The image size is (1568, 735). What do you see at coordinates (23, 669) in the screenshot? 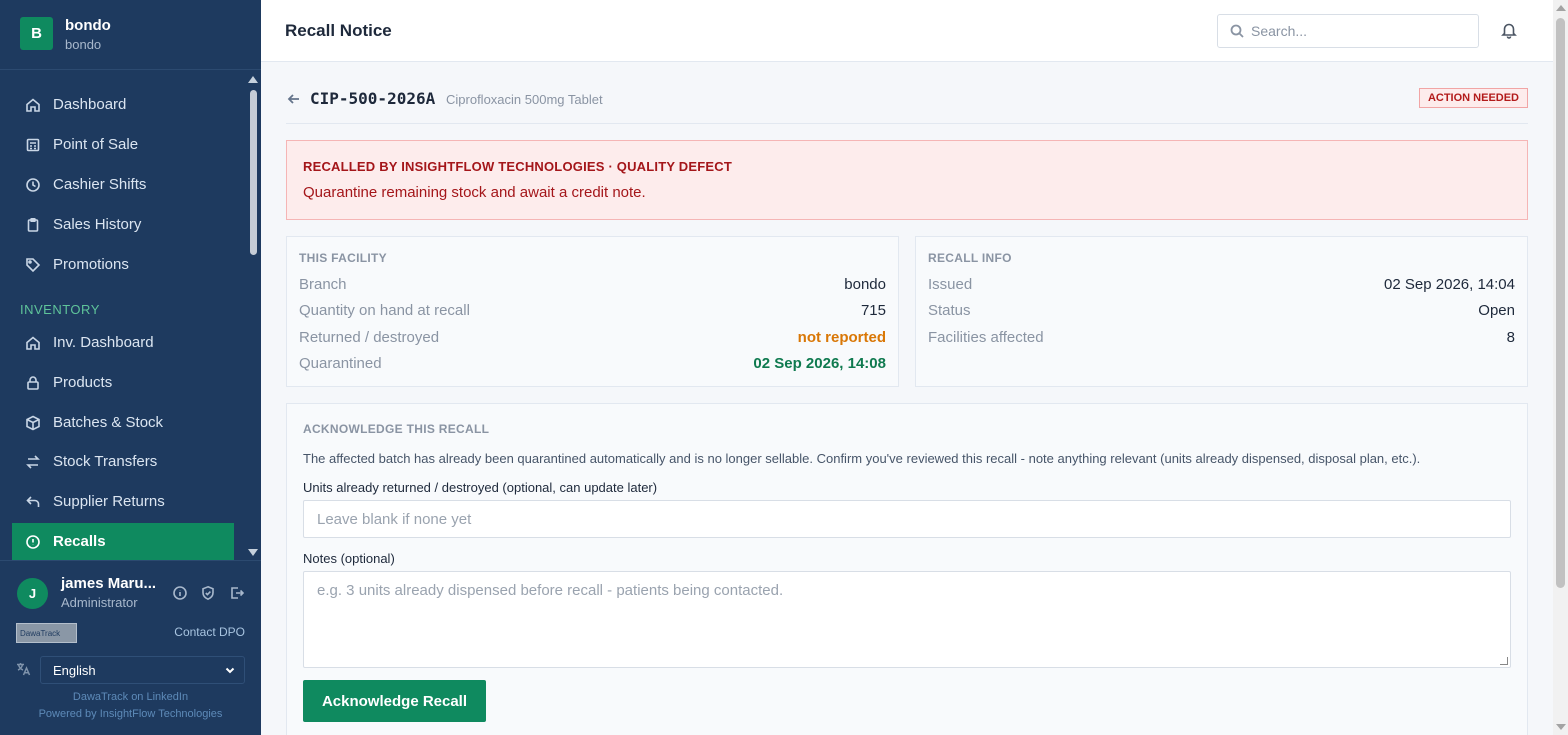
I see `translate-icon` at bounding box center [23, 669].